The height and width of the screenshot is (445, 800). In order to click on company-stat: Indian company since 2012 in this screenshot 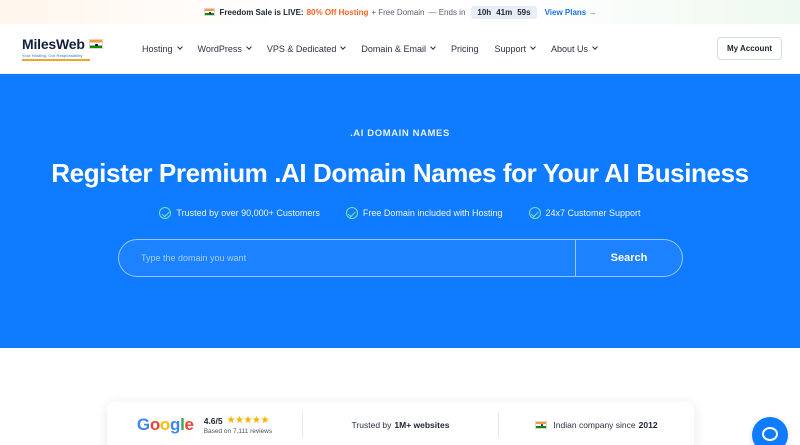, I will do `click(596, 425)`.